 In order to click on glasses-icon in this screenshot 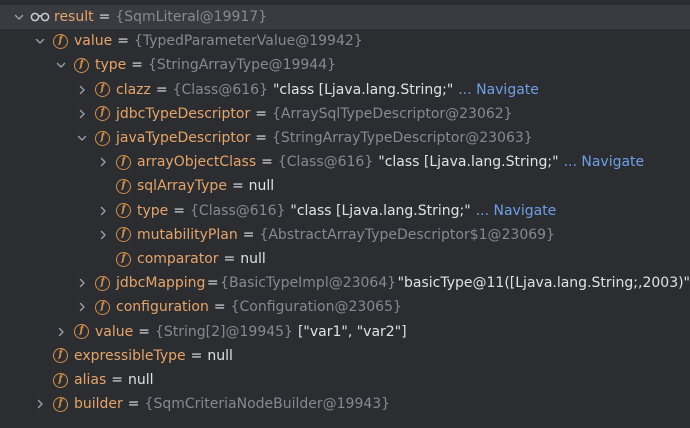, I will do `click(40, 17)`.